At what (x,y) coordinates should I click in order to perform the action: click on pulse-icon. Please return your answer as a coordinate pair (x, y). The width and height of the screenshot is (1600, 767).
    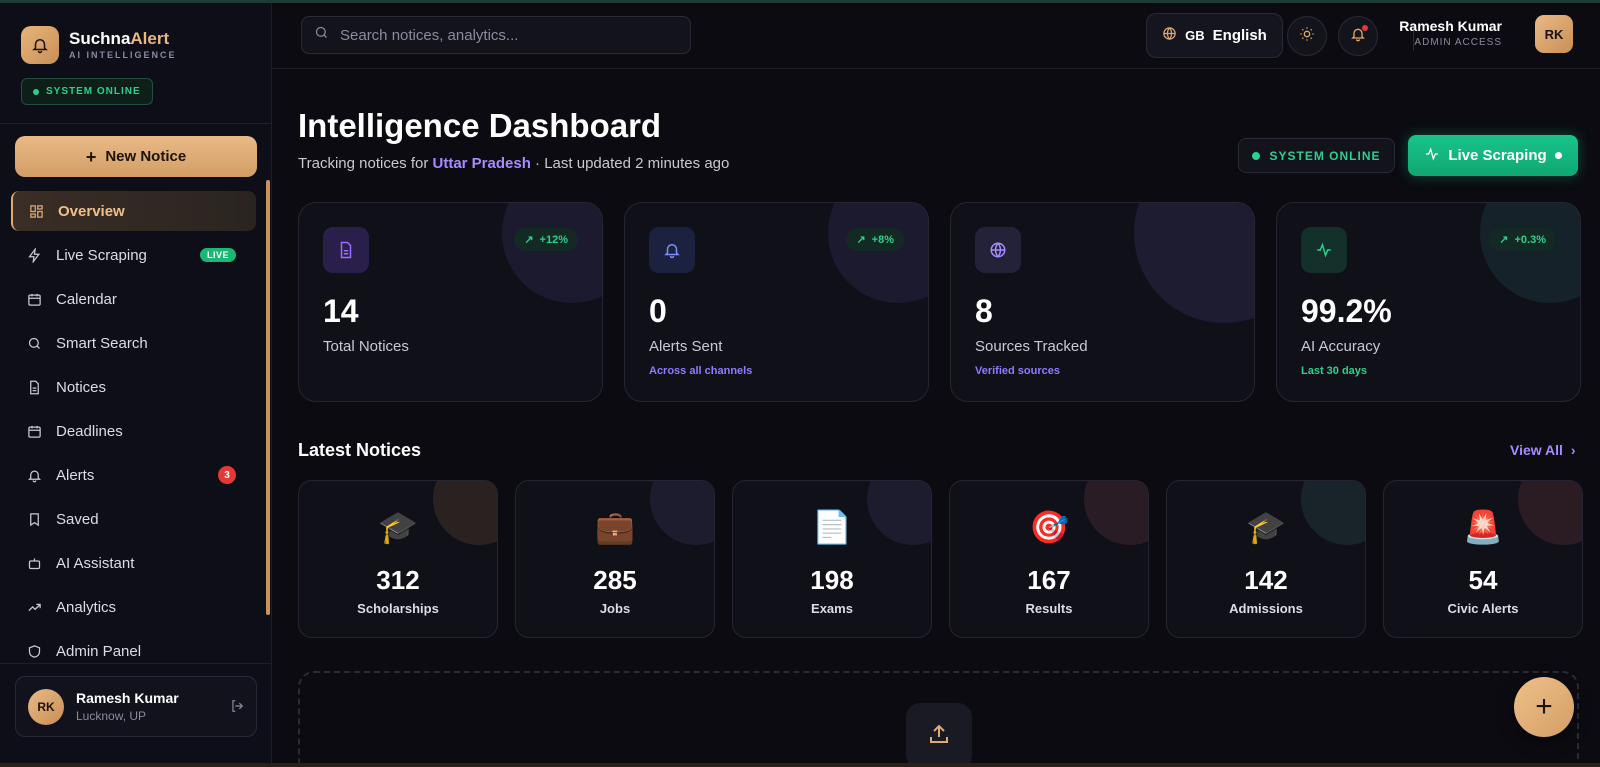
    Looking at the image, I should click on (1432, 156).